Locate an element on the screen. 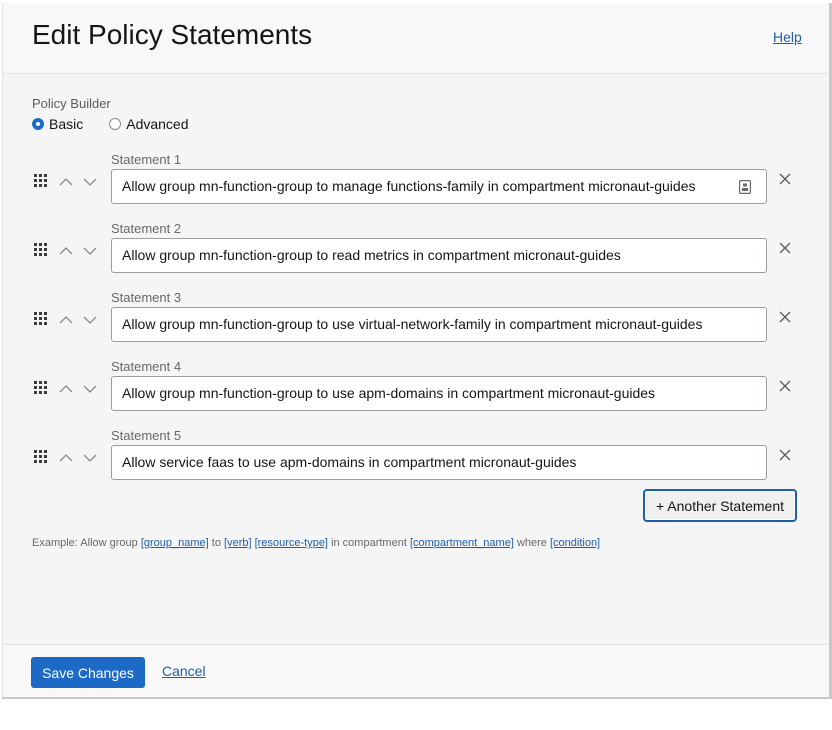 The height and width of the screenshot is (730, 832). page-title: Edit Policy Statements is located at coordinates (172, 34).